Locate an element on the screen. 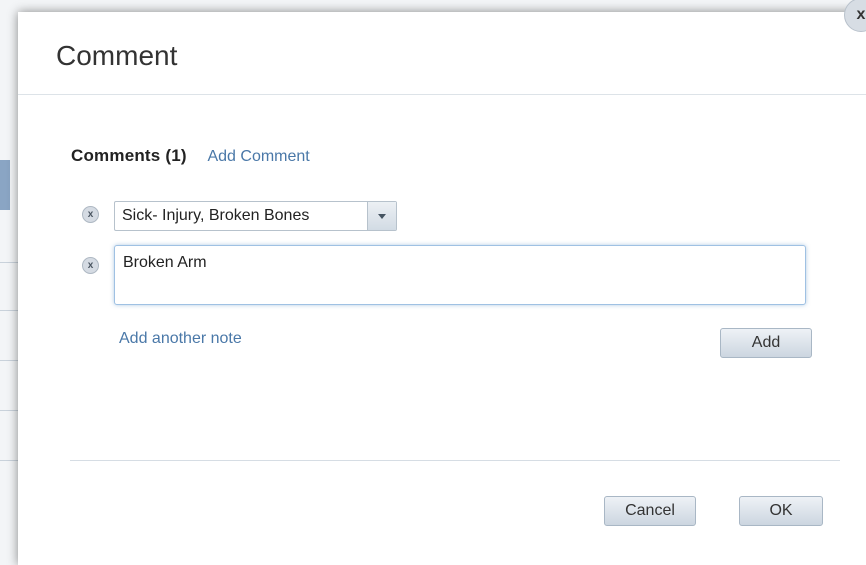  add-note-button: Add is located at coordinates (766, 343).